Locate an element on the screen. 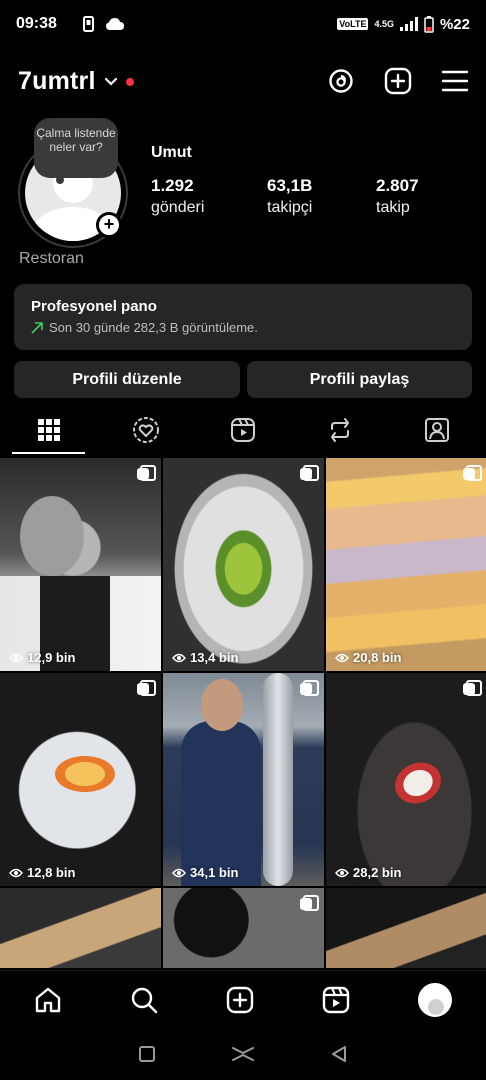  post-views: 13,4 bin is located at coordinates (205, 657).